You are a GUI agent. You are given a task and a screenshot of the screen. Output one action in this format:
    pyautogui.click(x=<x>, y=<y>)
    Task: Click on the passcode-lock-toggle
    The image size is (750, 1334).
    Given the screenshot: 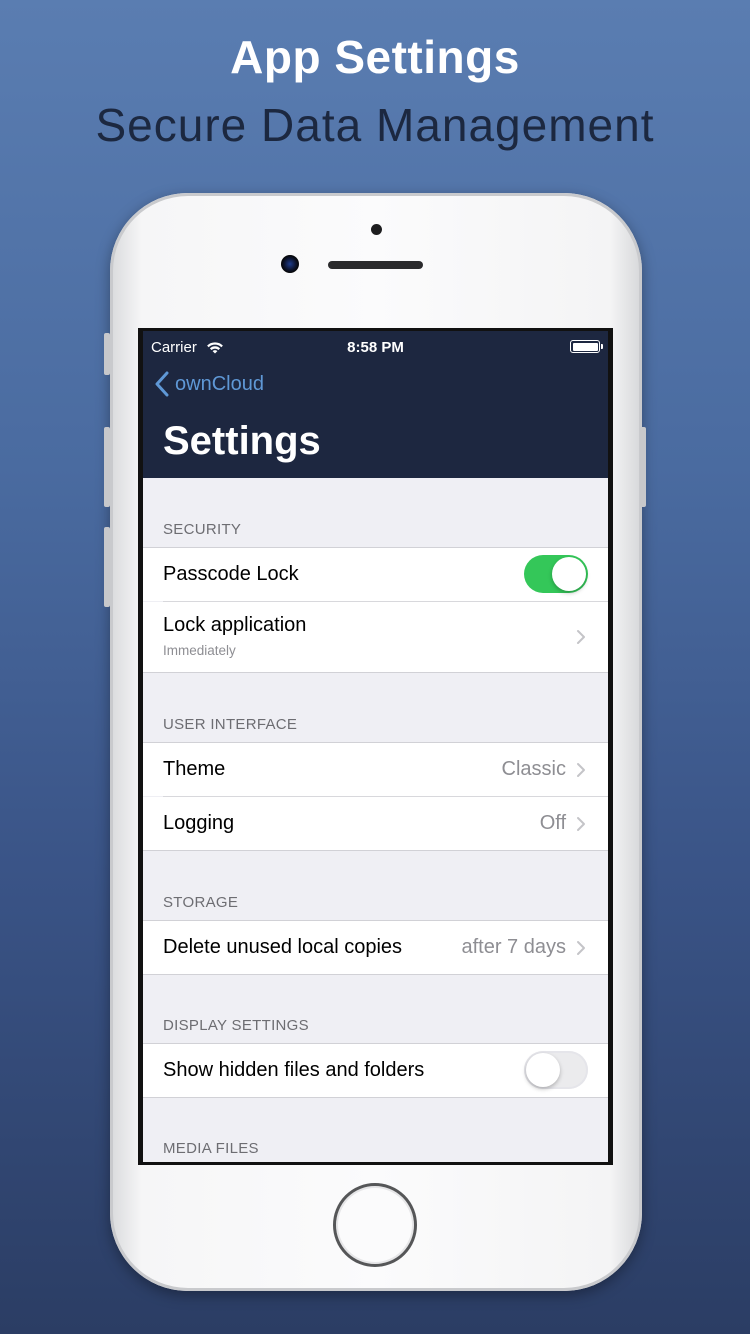 What is the action you would take?
    pyautogui.click(x=556, y=574)
    